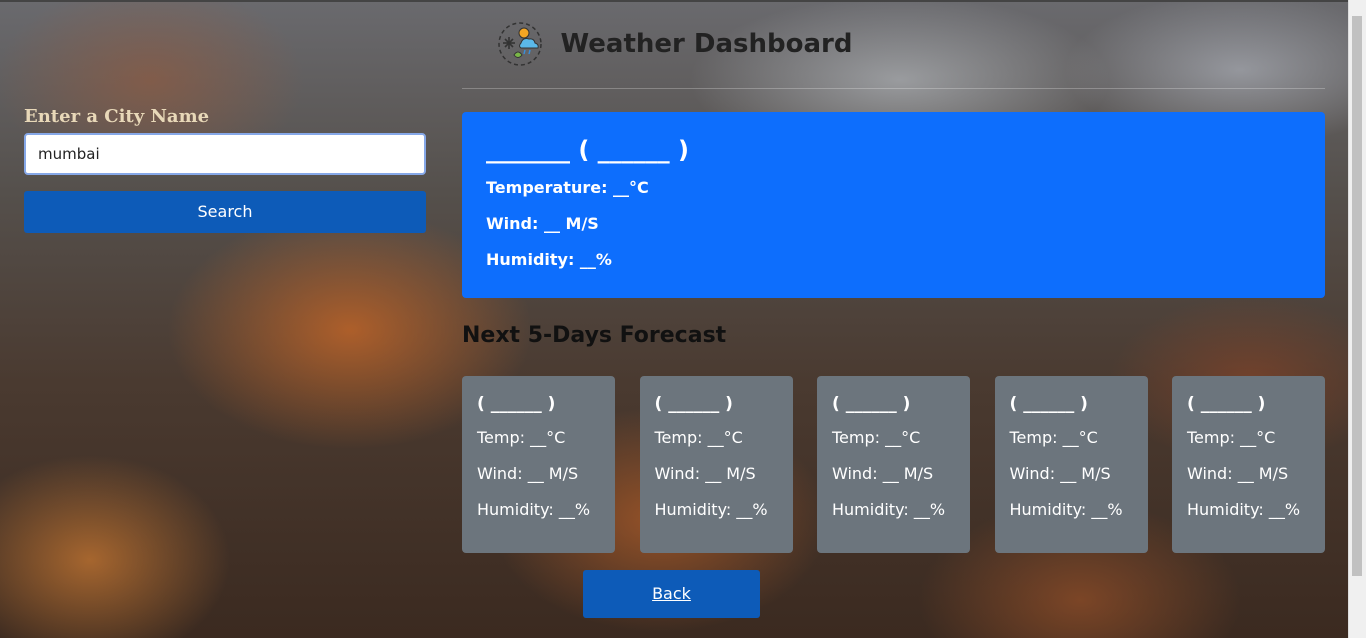  What do you see at coordinates (588, 150) in the screenshot?
I see `current-city-date: _______ ( ______ )` at bounding box center [588, 150].